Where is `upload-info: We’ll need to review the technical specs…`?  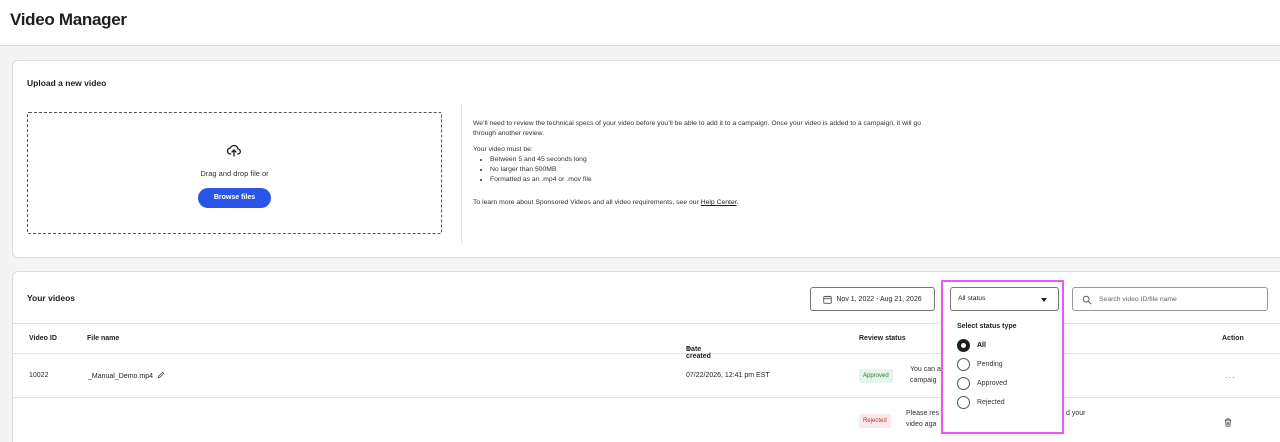
upload-info: We’ll need to review the technical specs… is located at coordinates (708, 163).